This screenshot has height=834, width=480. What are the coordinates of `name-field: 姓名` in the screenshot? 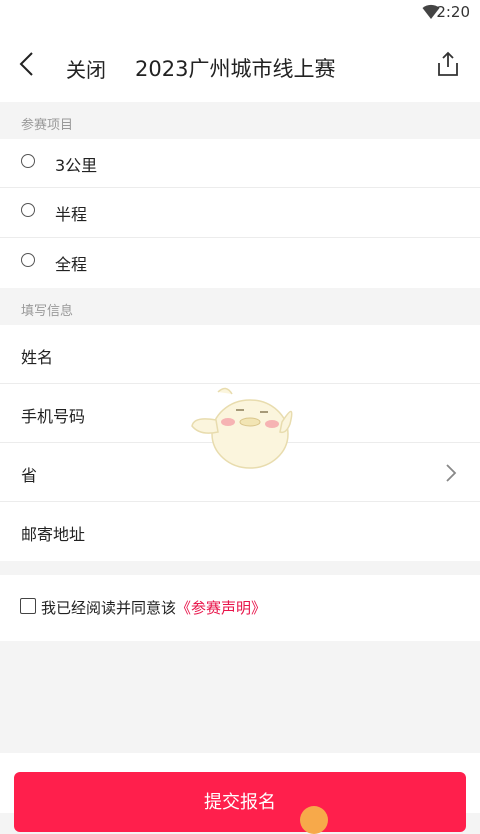 It's located at (240, 354).